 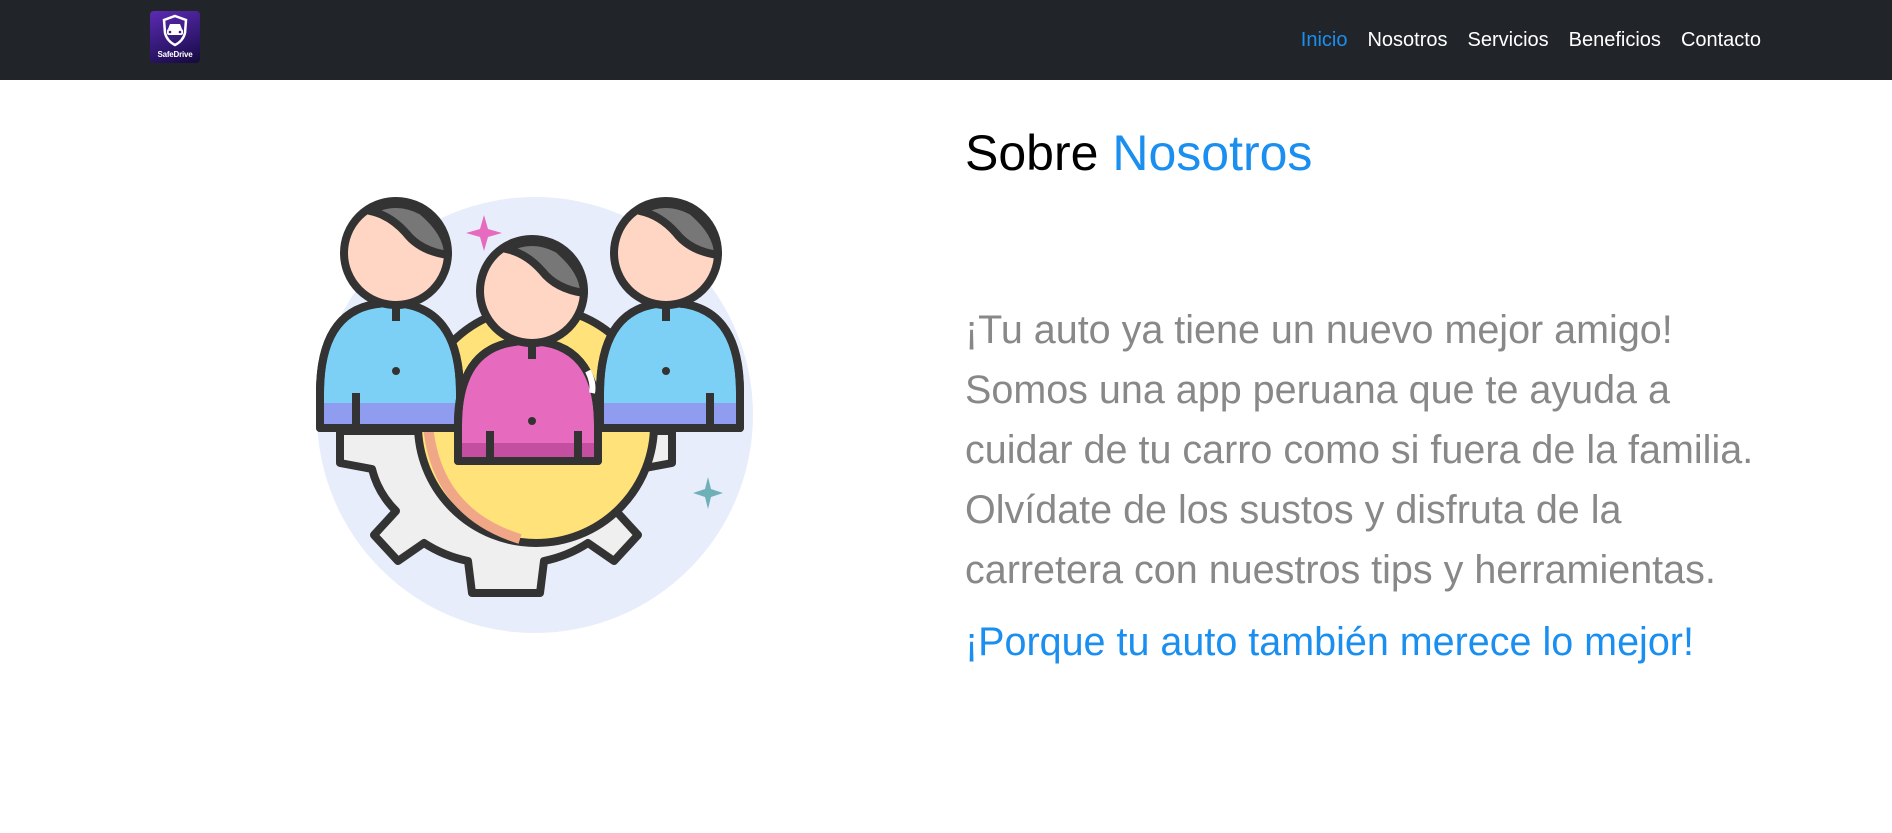 What do you see at coordinates (1721, 40) in the screenshot?
I see `nav-item-contacto: Contacto` at bounding box center [1721, 40].